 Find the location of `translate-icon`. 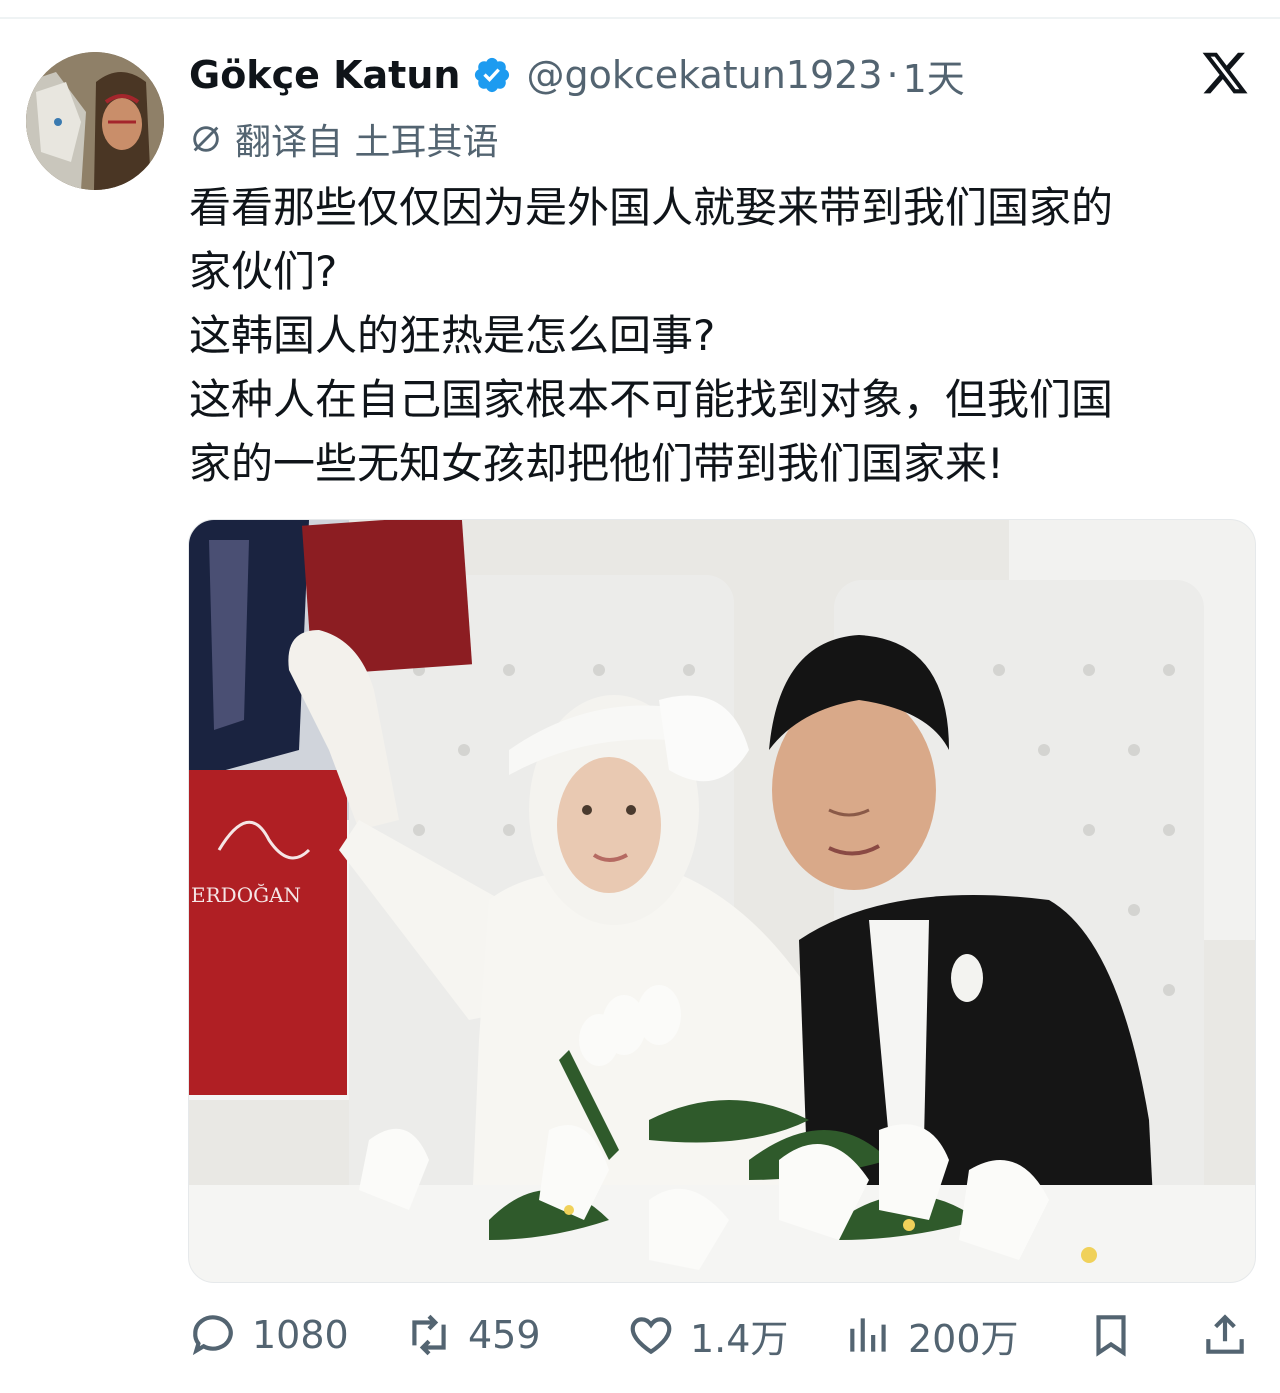

translate-icon is located at coordinates (206, 139).